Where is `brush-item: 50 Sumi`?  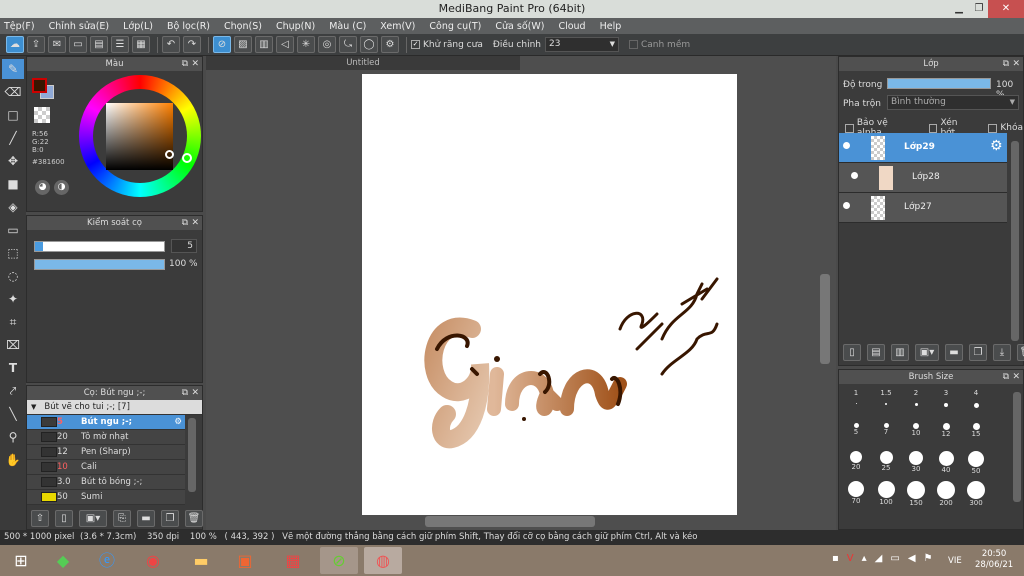
brush-item: 50 Sumi is located at coordinates (106, 497).